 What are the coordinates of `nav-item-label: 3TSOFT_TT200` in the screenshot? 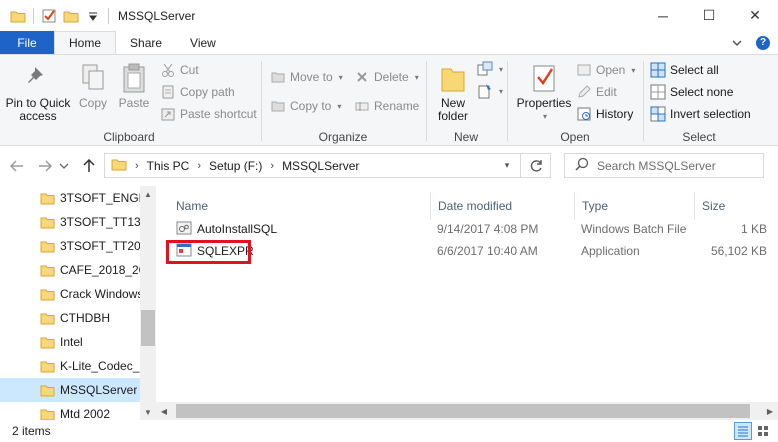 It's located at (100, 246).